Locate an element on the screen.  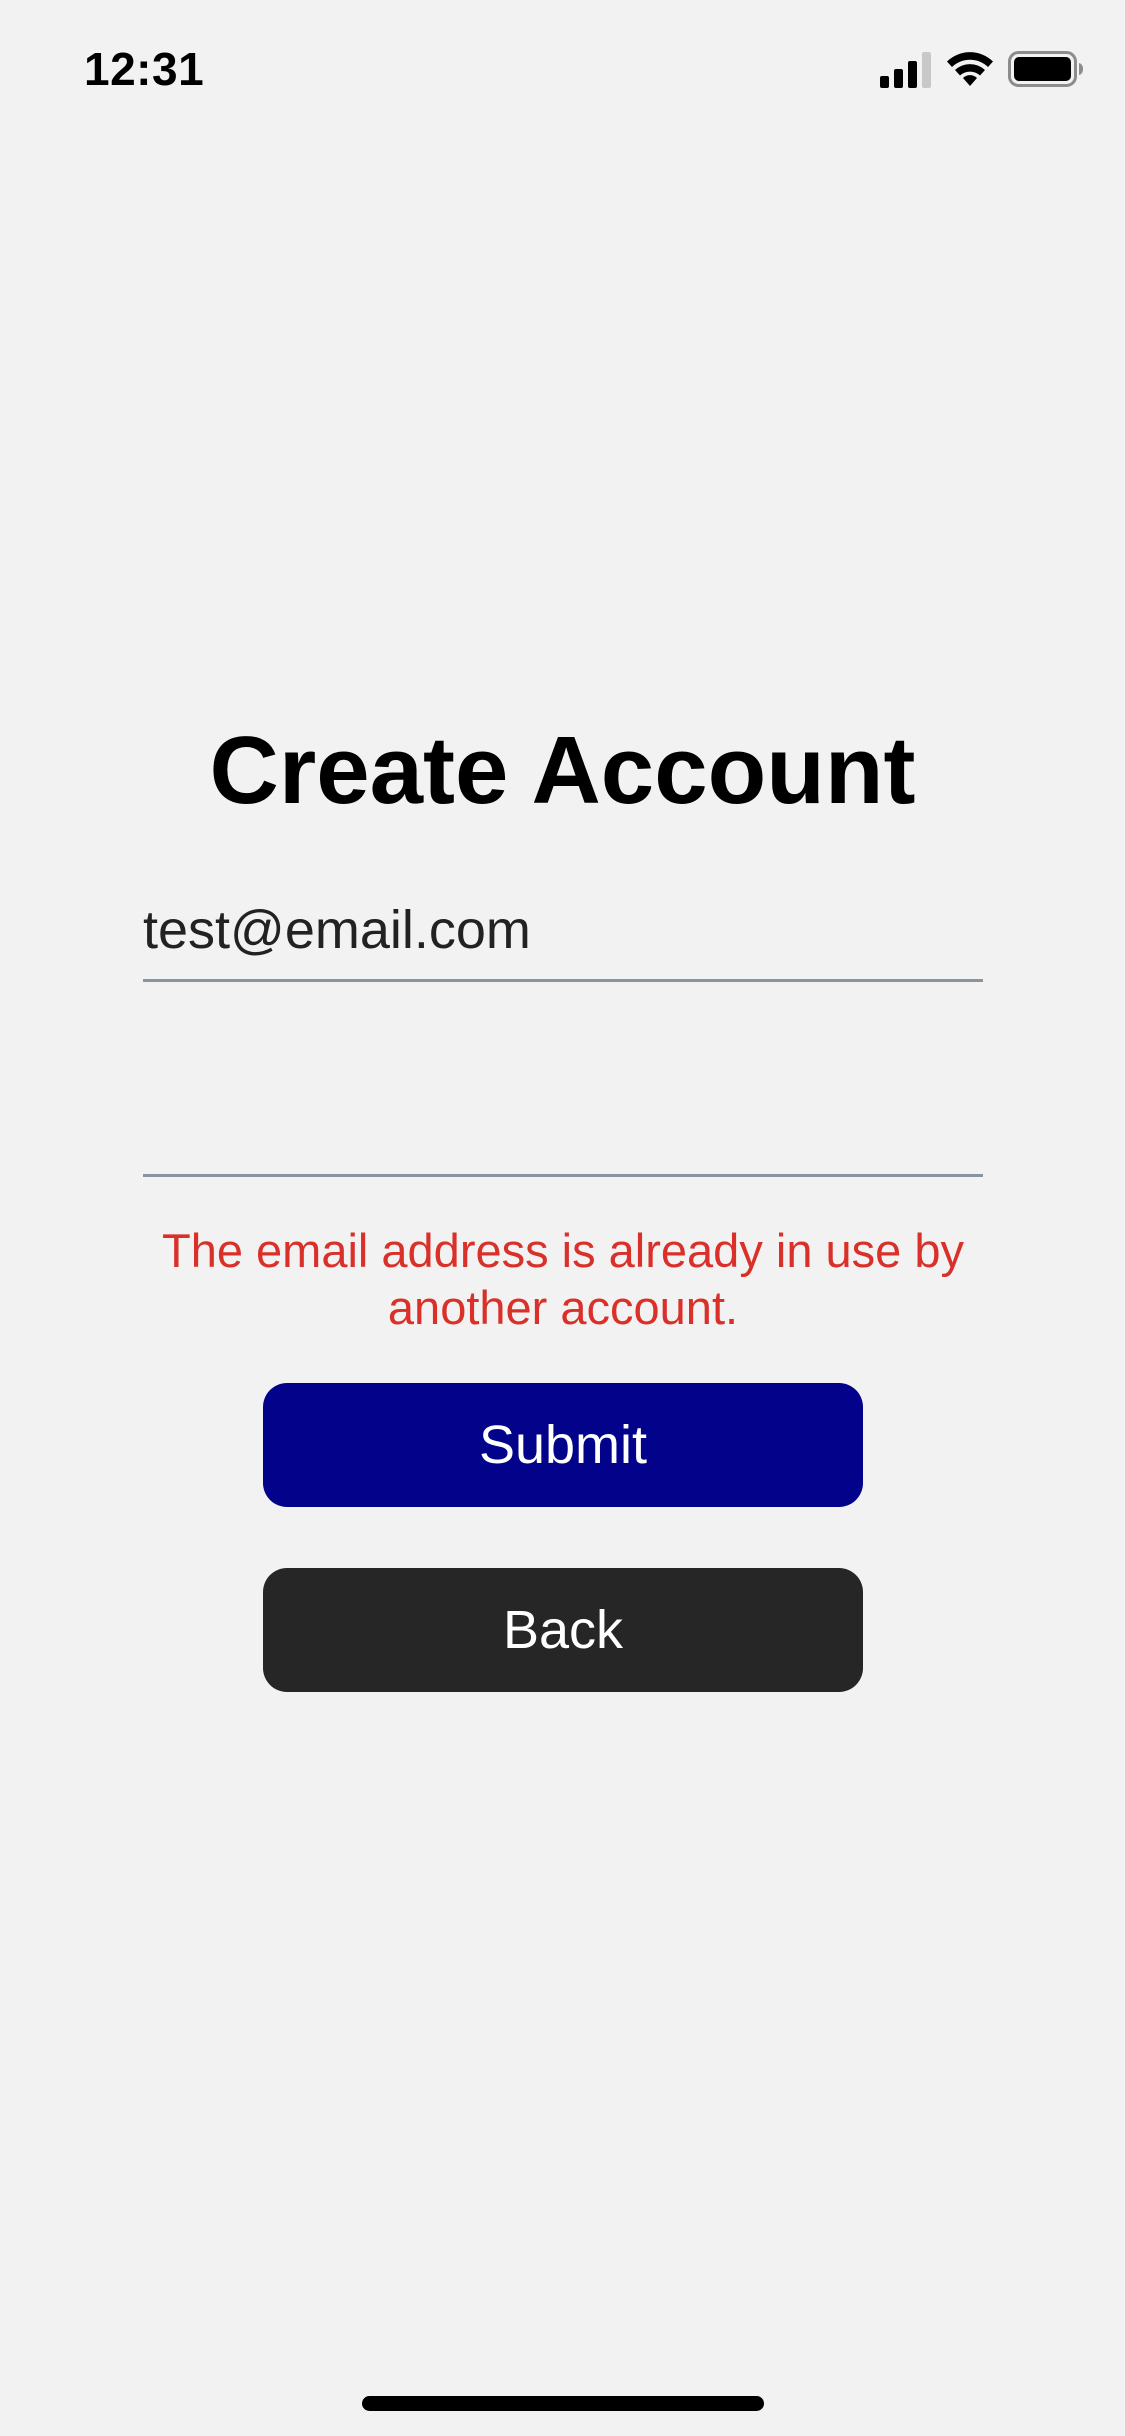
page-title: Create Account is located at coordinates (562, 770).